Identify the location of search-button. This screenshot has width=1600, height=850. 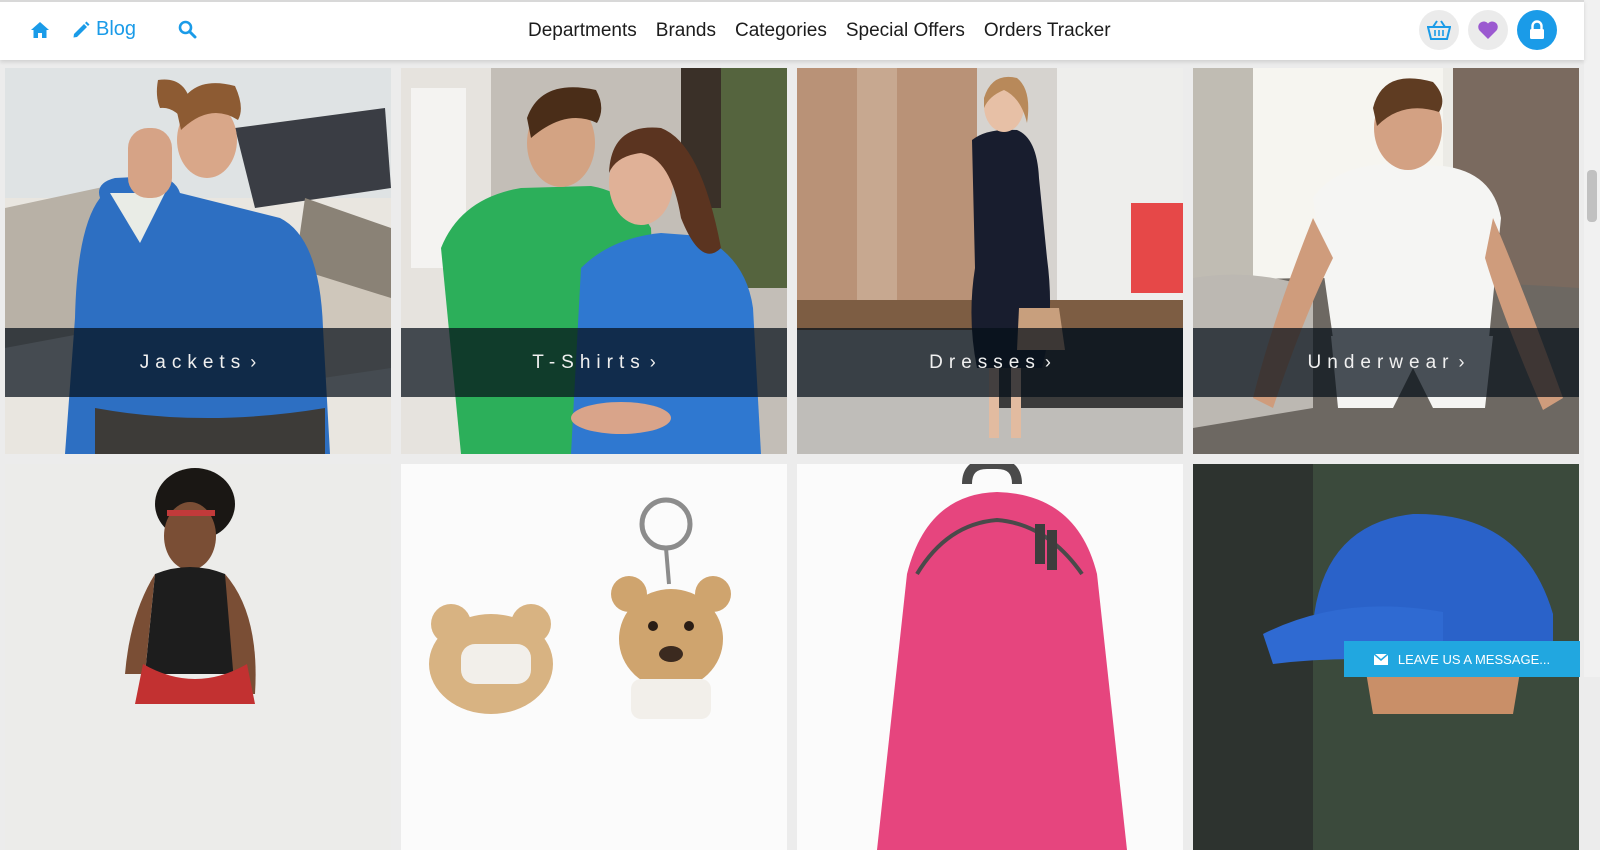
(187, 29).